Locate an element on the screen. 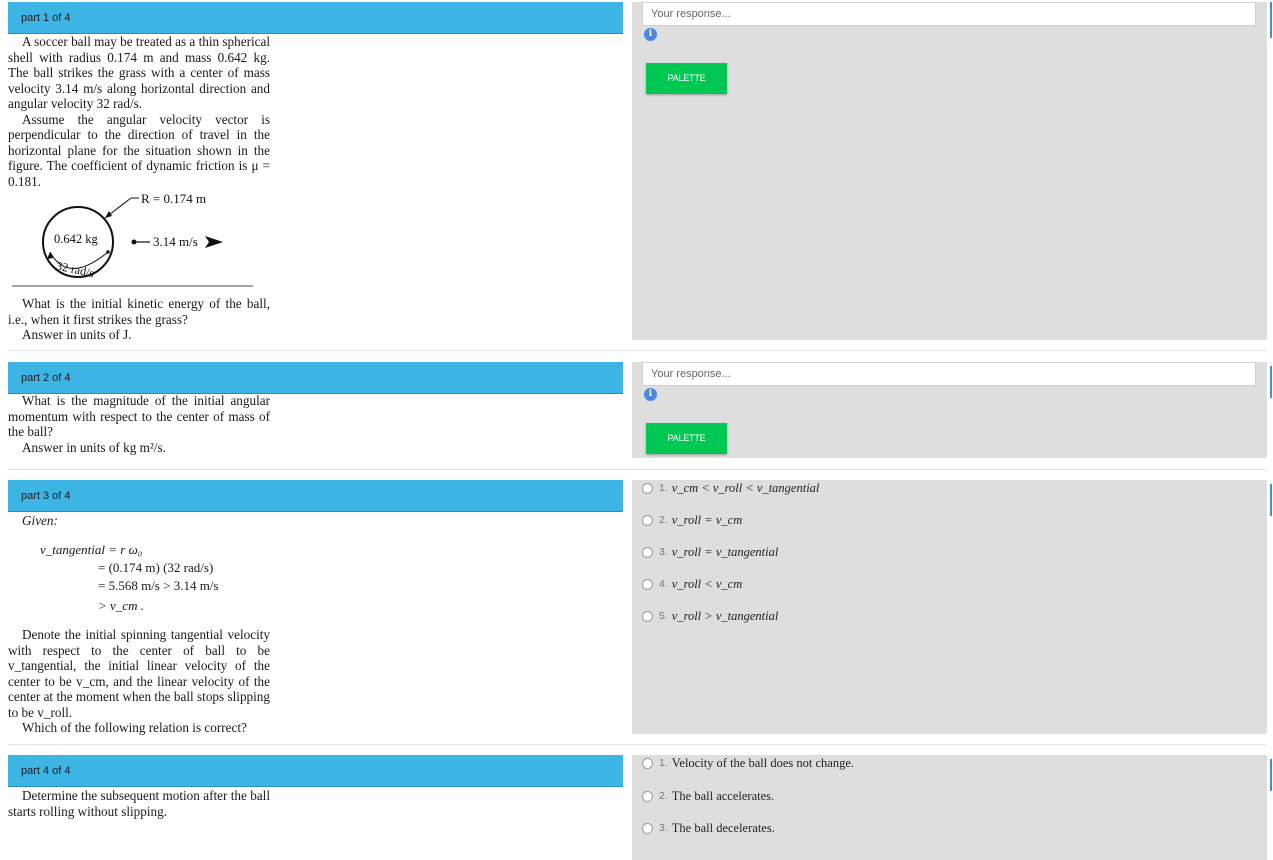 This screenshot has height=860, width=1273. part-2-header: part 2 of 4 is located at coordinates (315, 378).